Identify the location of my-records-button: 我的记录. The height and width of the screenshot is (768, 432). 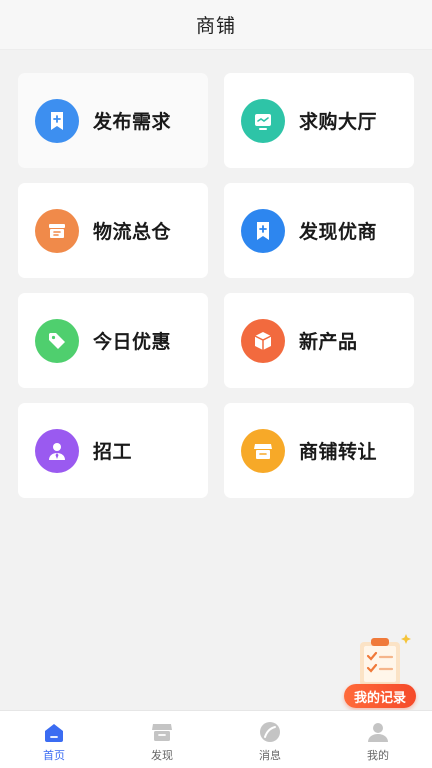
(381, 670).